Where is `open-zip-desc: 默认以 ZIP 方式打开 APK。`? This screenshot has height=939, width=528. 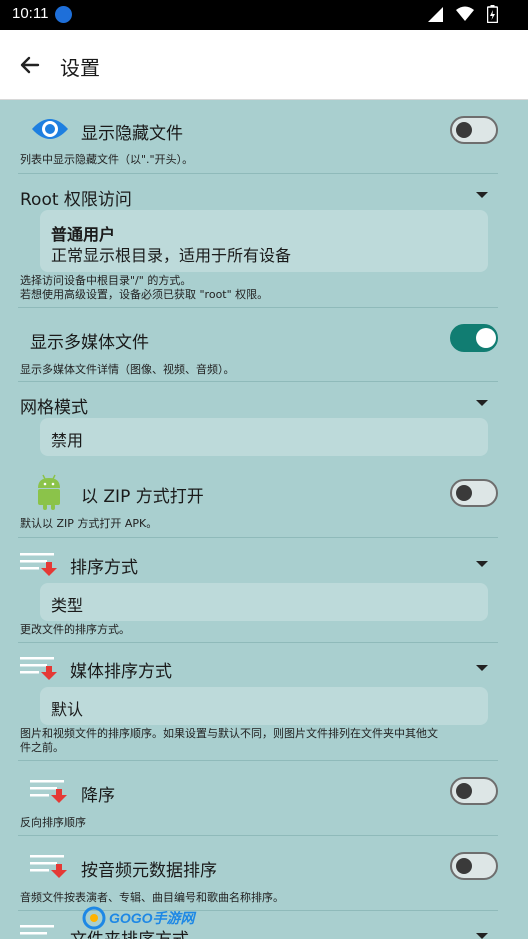 open-zip-desc: 默认以 ZIP 方式打开 APK。 is located at coordinates (89, 523).